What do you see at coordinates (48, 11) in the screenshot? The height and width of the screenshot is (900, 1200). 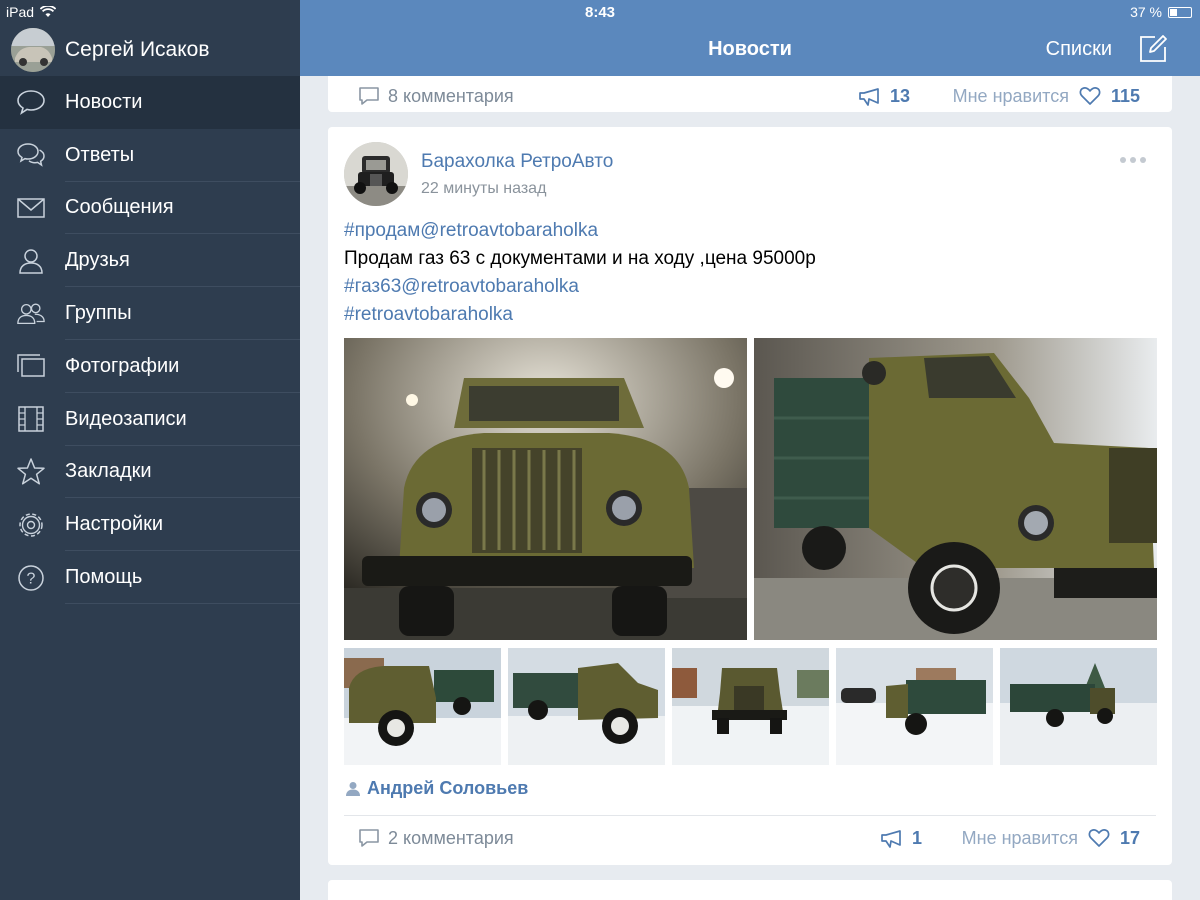 I see `wifi-icon` at bounding box center [48, 11].